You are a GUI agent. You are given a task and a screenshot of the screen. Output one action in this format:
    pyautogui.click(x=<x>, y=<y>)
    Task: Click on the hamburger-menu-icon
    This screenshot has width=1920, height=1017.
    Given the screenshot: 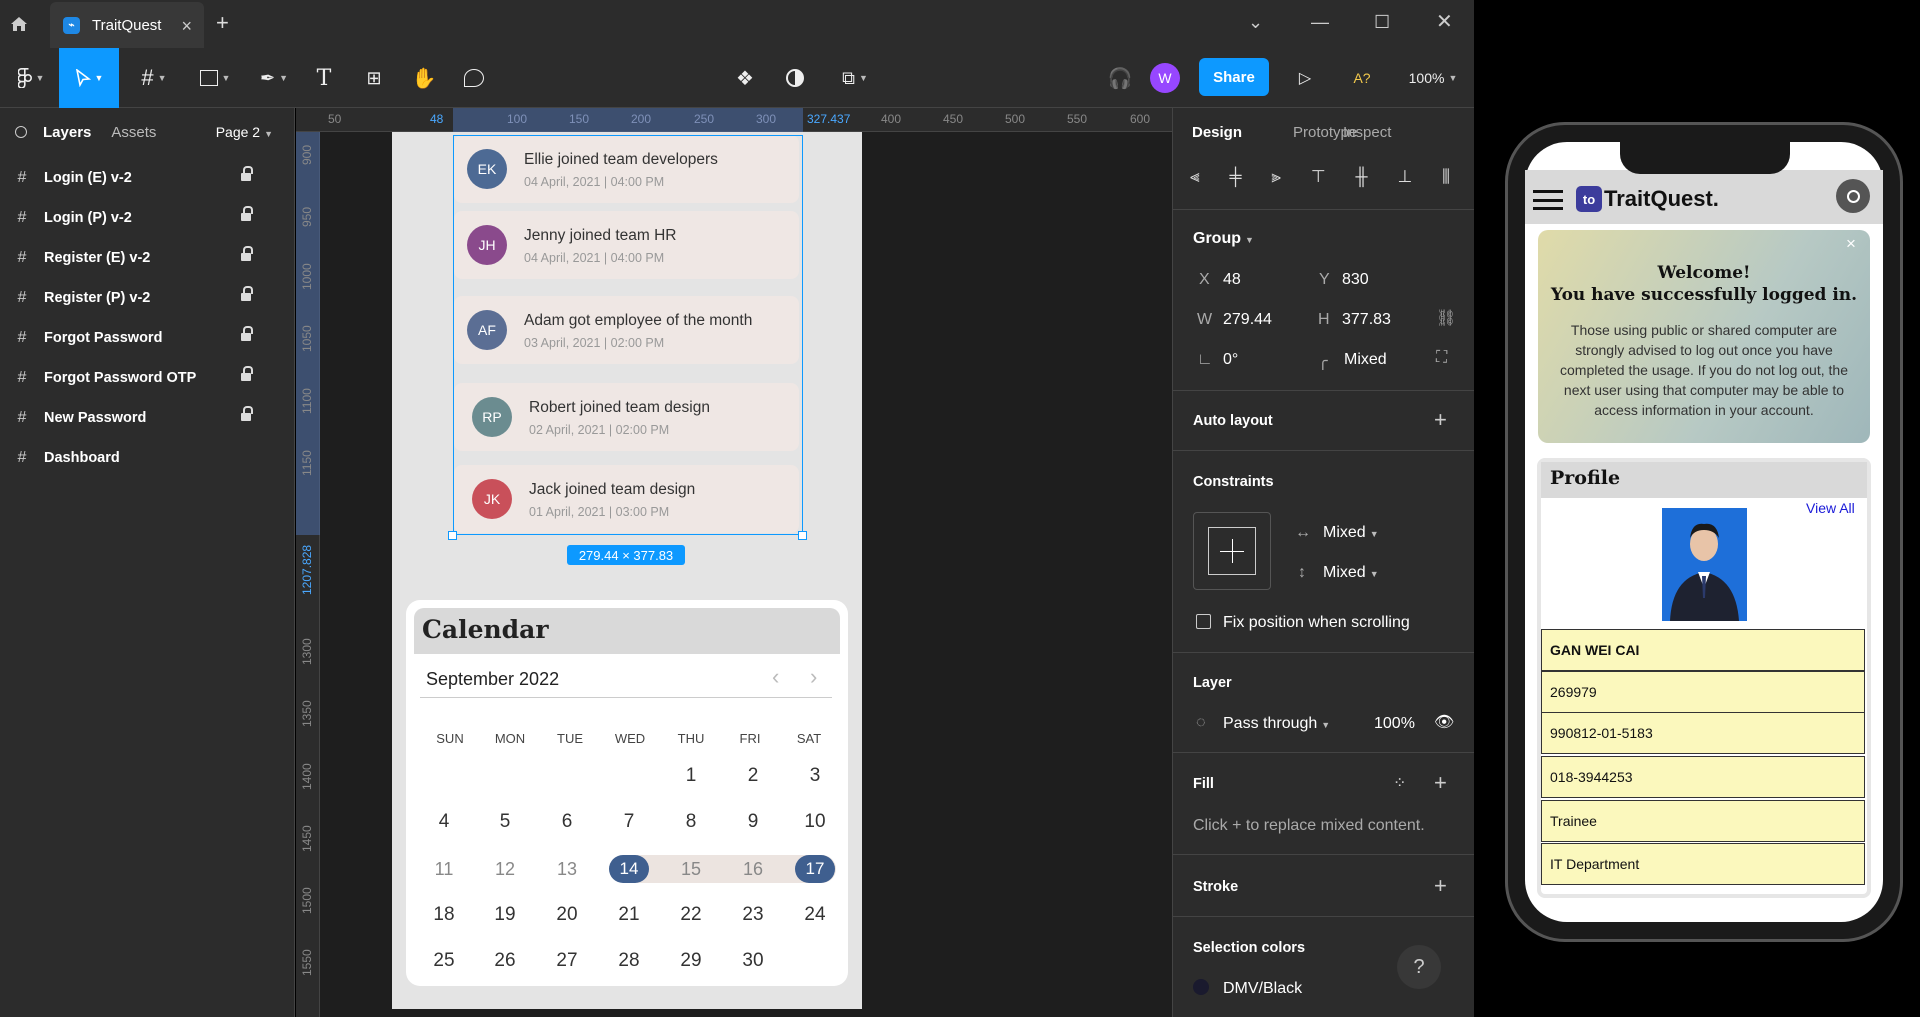 What is the action you would take?
    pyautogui.click(x=1548, y=200)
    